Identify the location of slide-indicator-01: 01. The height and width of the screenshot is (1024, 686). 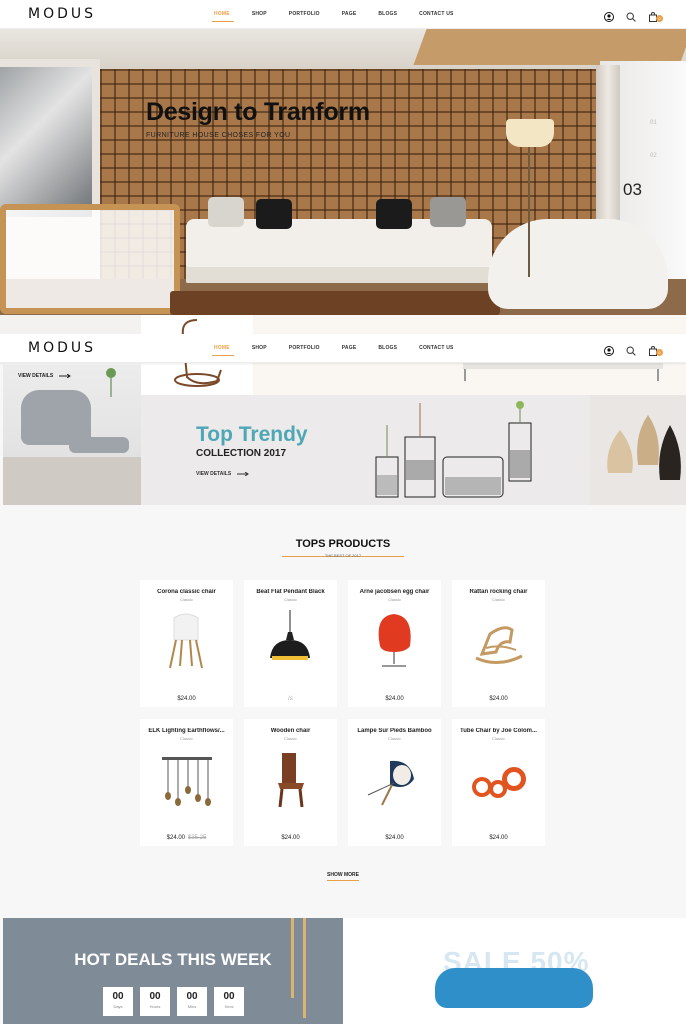
(653, 123).